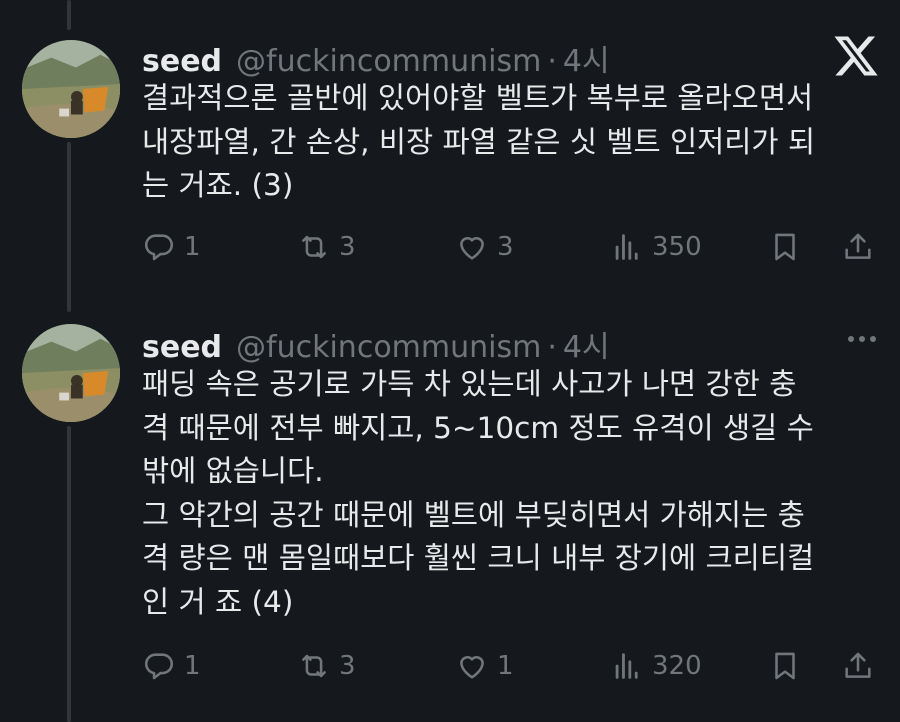  What do you see at coordinates (69, 574) in the screenshot?
I see `thread-line-bottom` at bounding box center [69, 574].